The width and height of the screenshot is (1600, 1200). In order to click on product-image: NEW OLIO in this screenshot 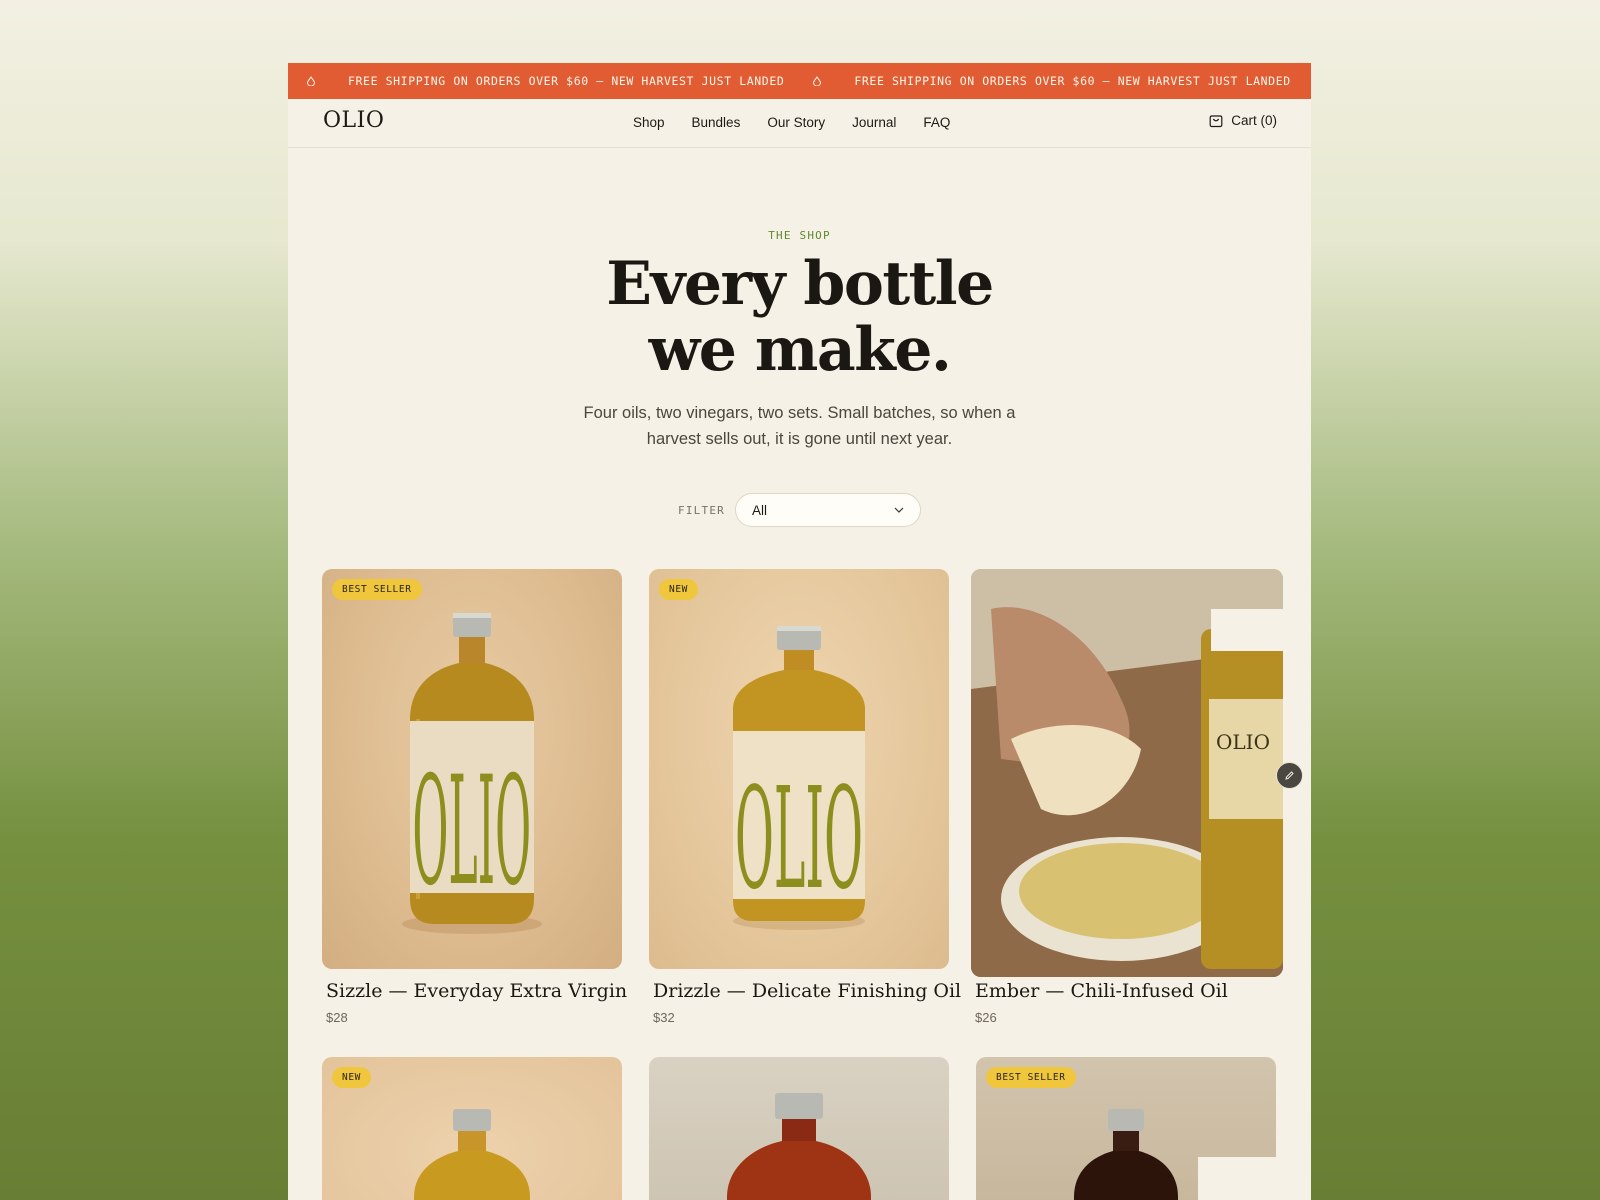, I will do `click(799, 769)`.